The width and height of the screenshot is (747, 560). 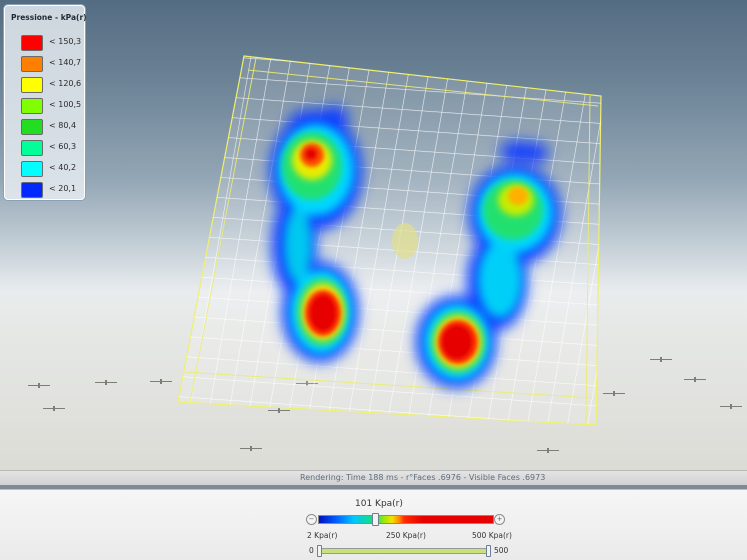 I want to click on scale-decrement-button: −, so click(x=311, y=519).